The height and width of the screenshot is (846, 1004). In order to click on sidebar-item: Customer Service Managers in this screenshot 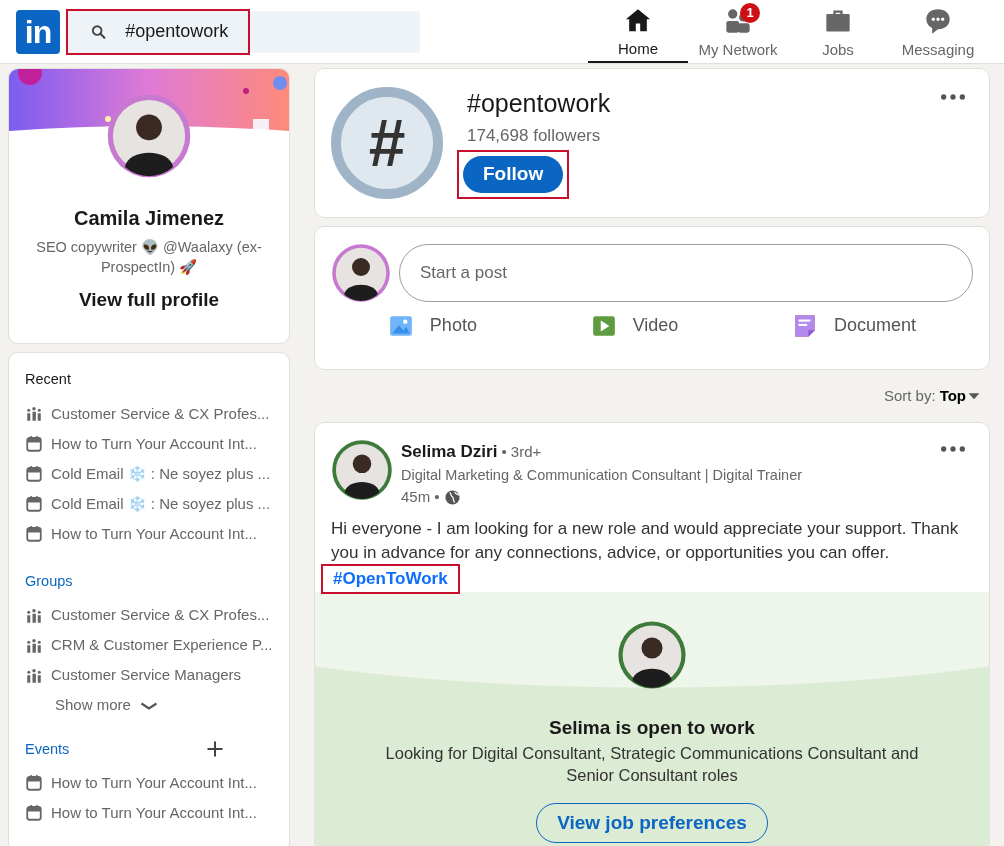, I will do `click(149, 675)`.